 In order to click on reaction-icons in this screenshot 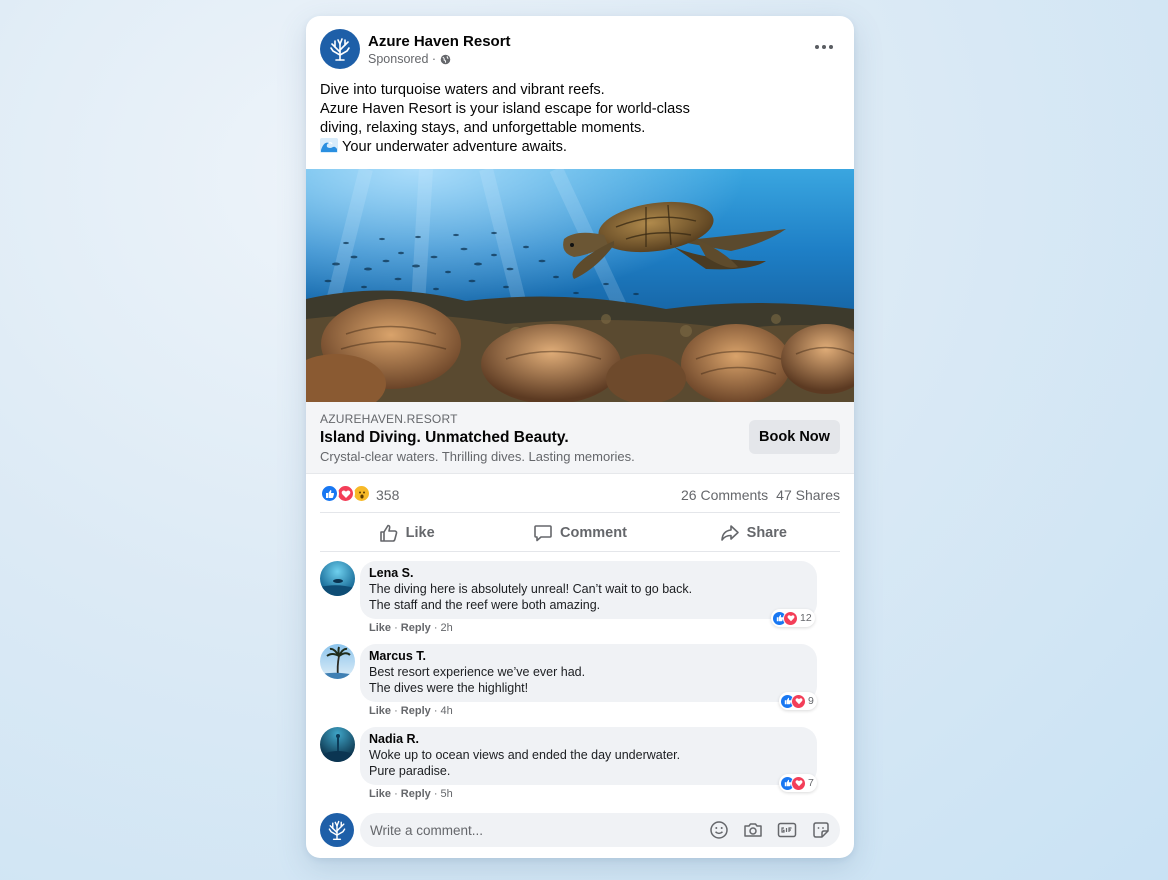, I will do `click(347, 494)`.